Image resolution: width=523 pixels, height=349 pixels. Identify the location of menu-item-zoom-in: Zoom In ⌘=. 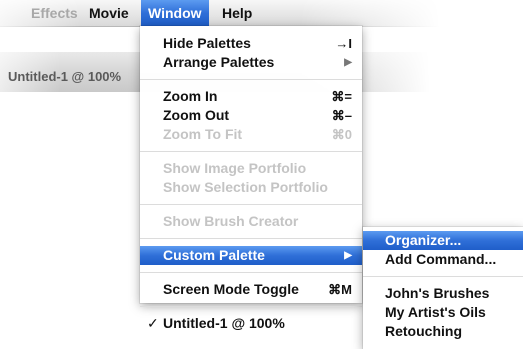
(251, 96).